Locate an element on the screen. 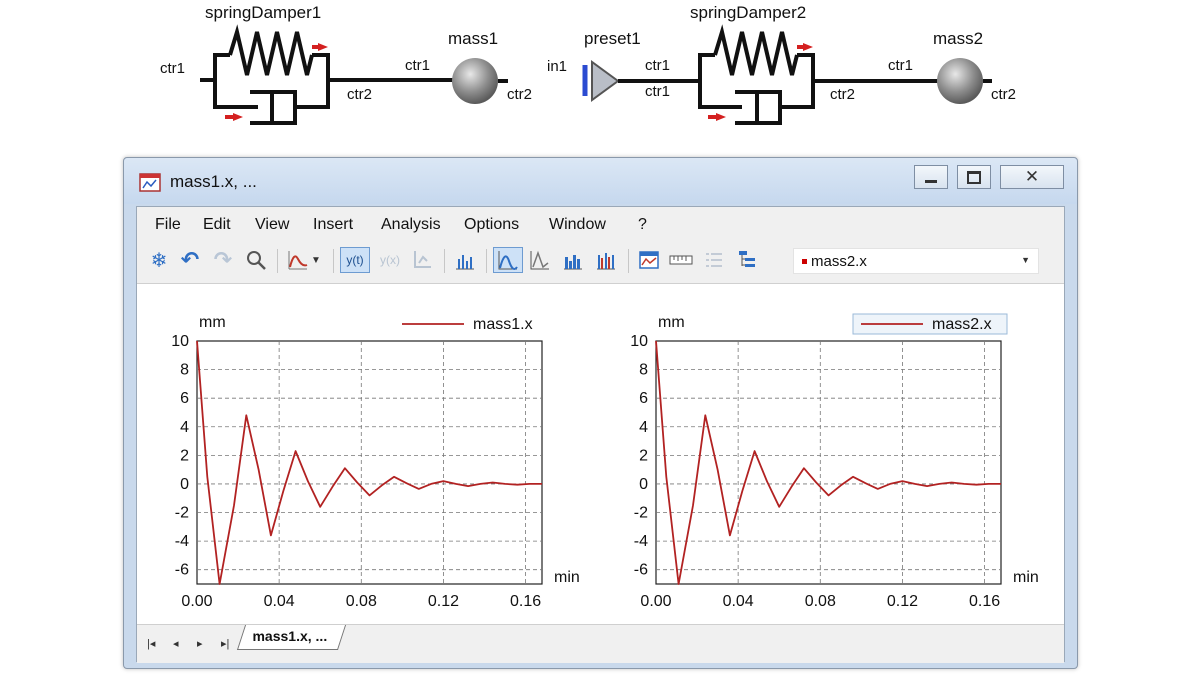  y-tick-label: 0 is located at coordinates (643, 484).